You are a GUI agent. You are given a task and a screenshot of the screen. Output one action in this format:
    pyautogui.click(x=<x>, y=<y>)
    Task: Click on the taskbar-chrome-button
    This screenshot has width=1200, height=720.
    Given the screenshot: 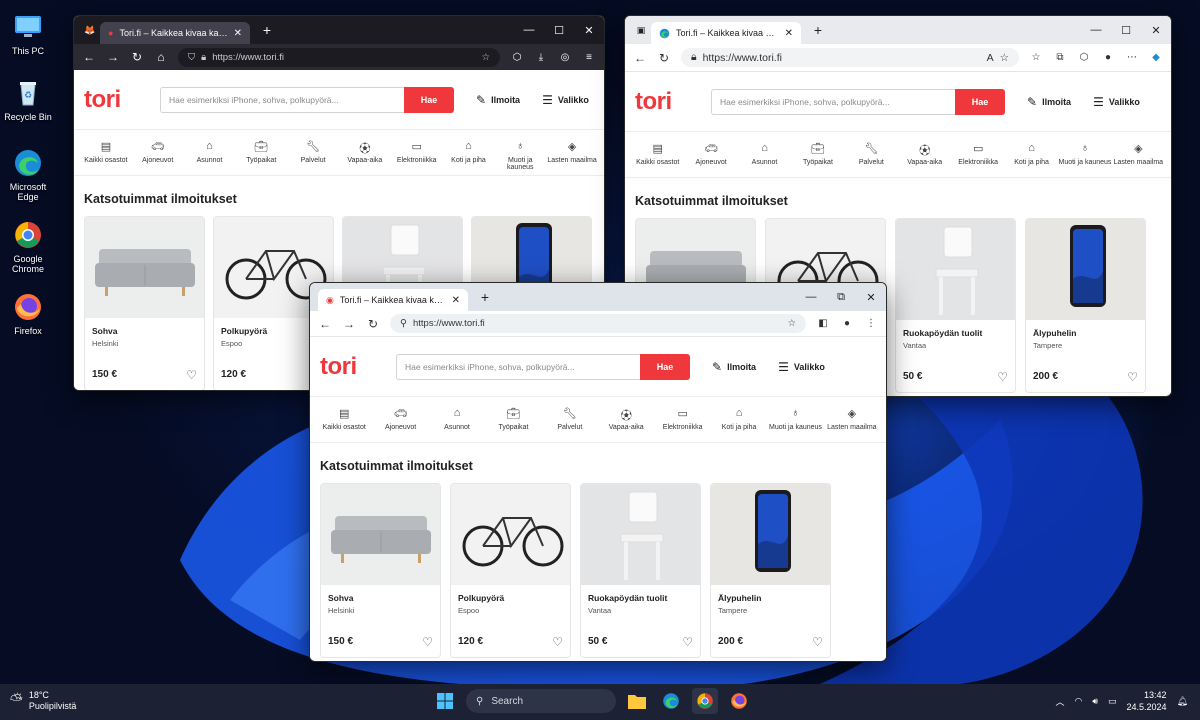 What is the action you would take?
    pyautogui.click(x=705, y=701)
    